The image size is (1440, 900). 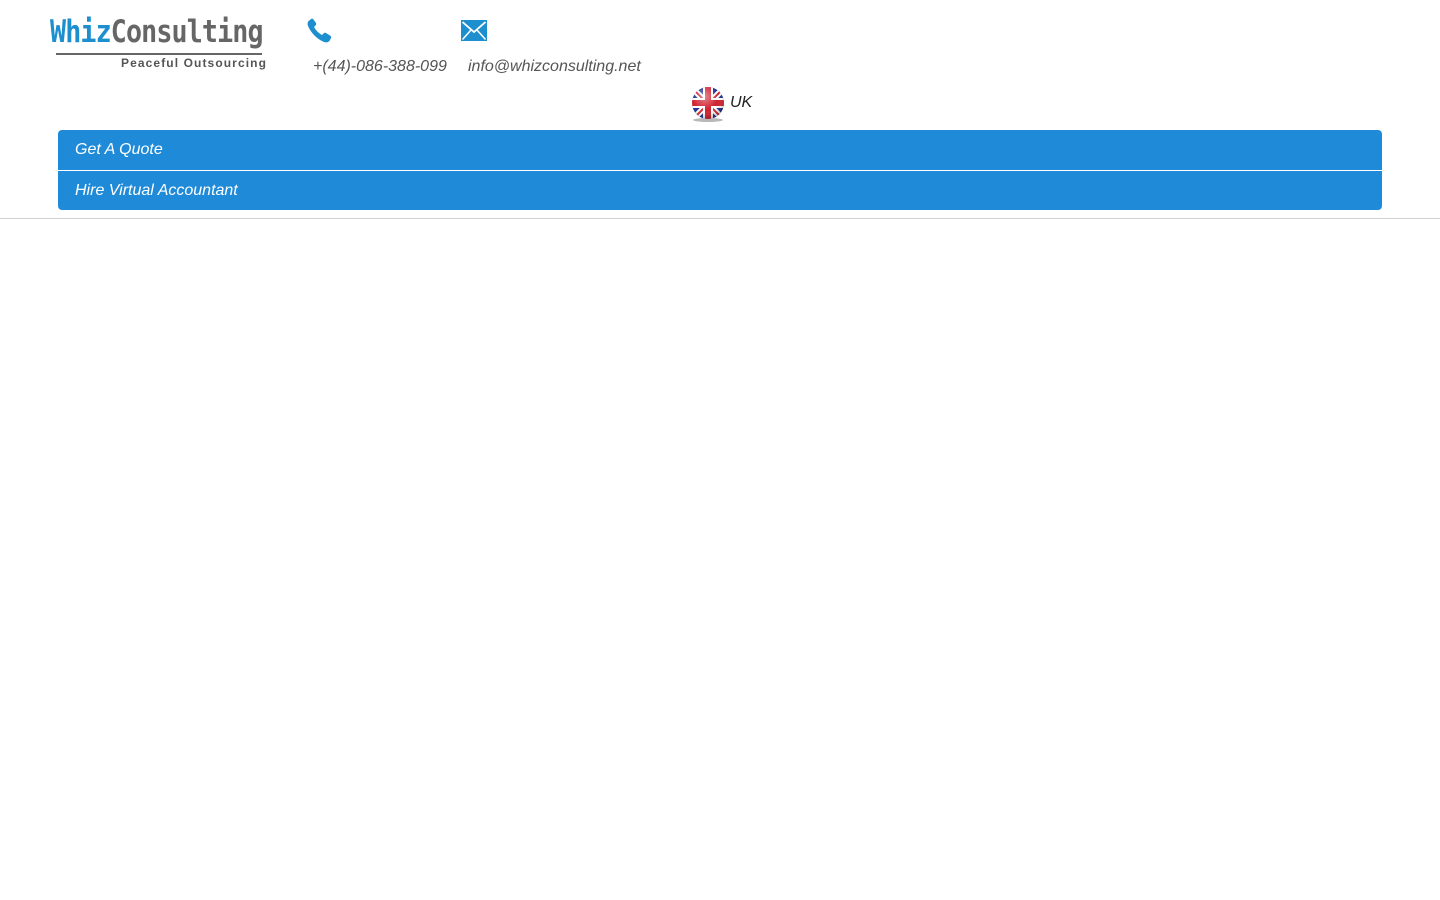 What do you see at coordinates (81, 32) in the screenshot?
I see `logo-whiz: Whiz` at bounding box center [81, 32].